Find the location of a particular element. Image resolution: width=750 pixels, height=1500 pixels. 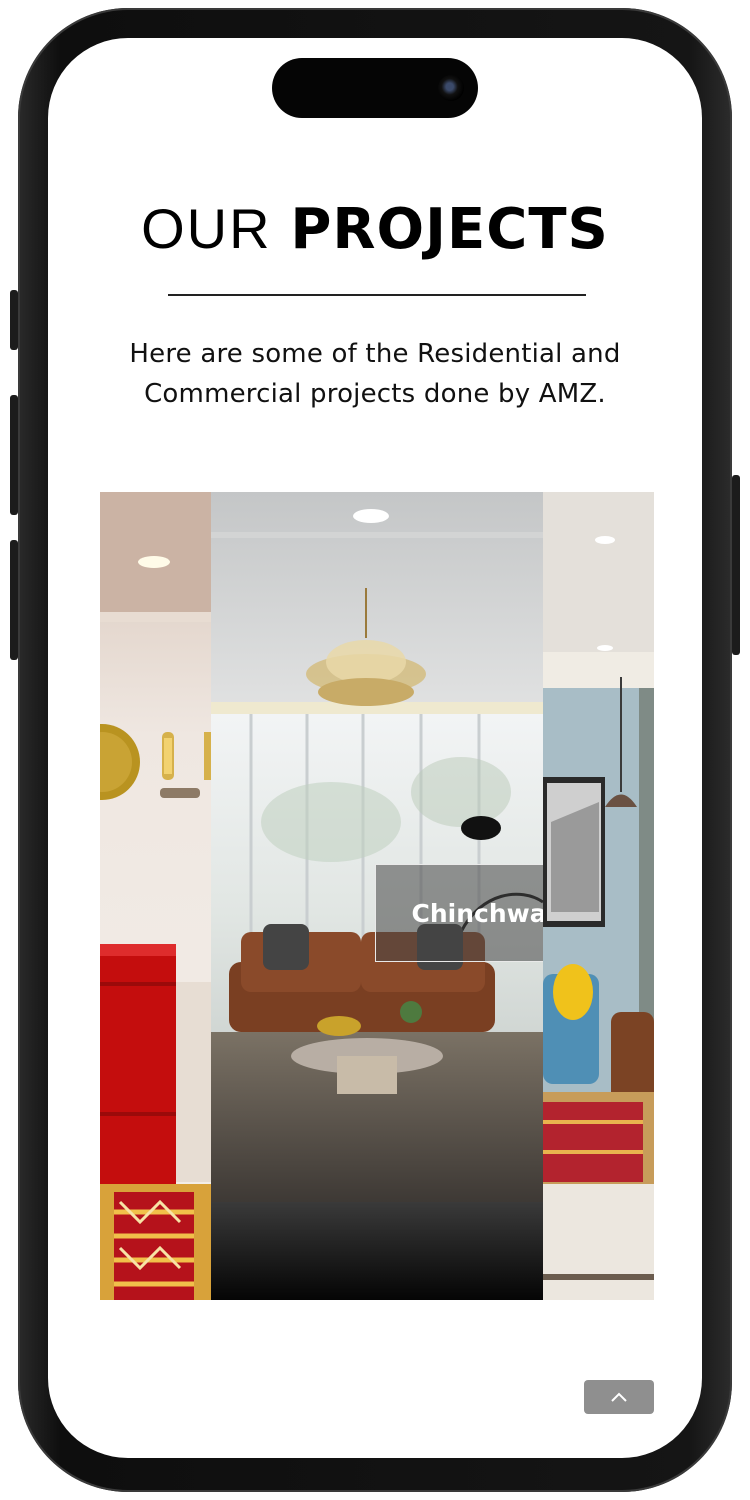

project-caption: Chinchwad is located at coordinates (459, 913).